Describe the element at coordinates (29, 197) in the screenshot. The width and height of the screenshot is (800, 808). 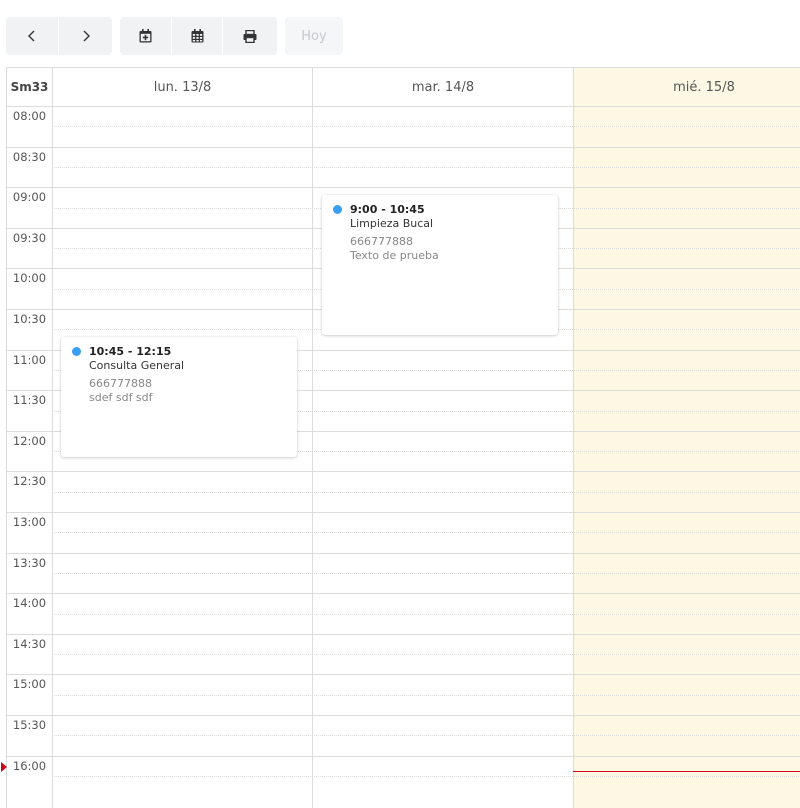
I see `time-label: 09:00` at that location.